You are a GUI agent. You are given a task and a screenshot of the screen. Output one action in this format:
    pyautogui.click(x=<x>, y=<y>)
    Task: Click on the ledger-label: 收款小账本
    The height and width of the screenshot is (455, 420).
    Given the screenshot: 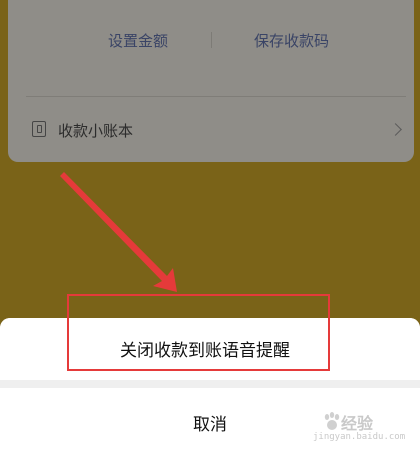 What is the action you would take?
    pyautogui.click(x=96, y=131)
    